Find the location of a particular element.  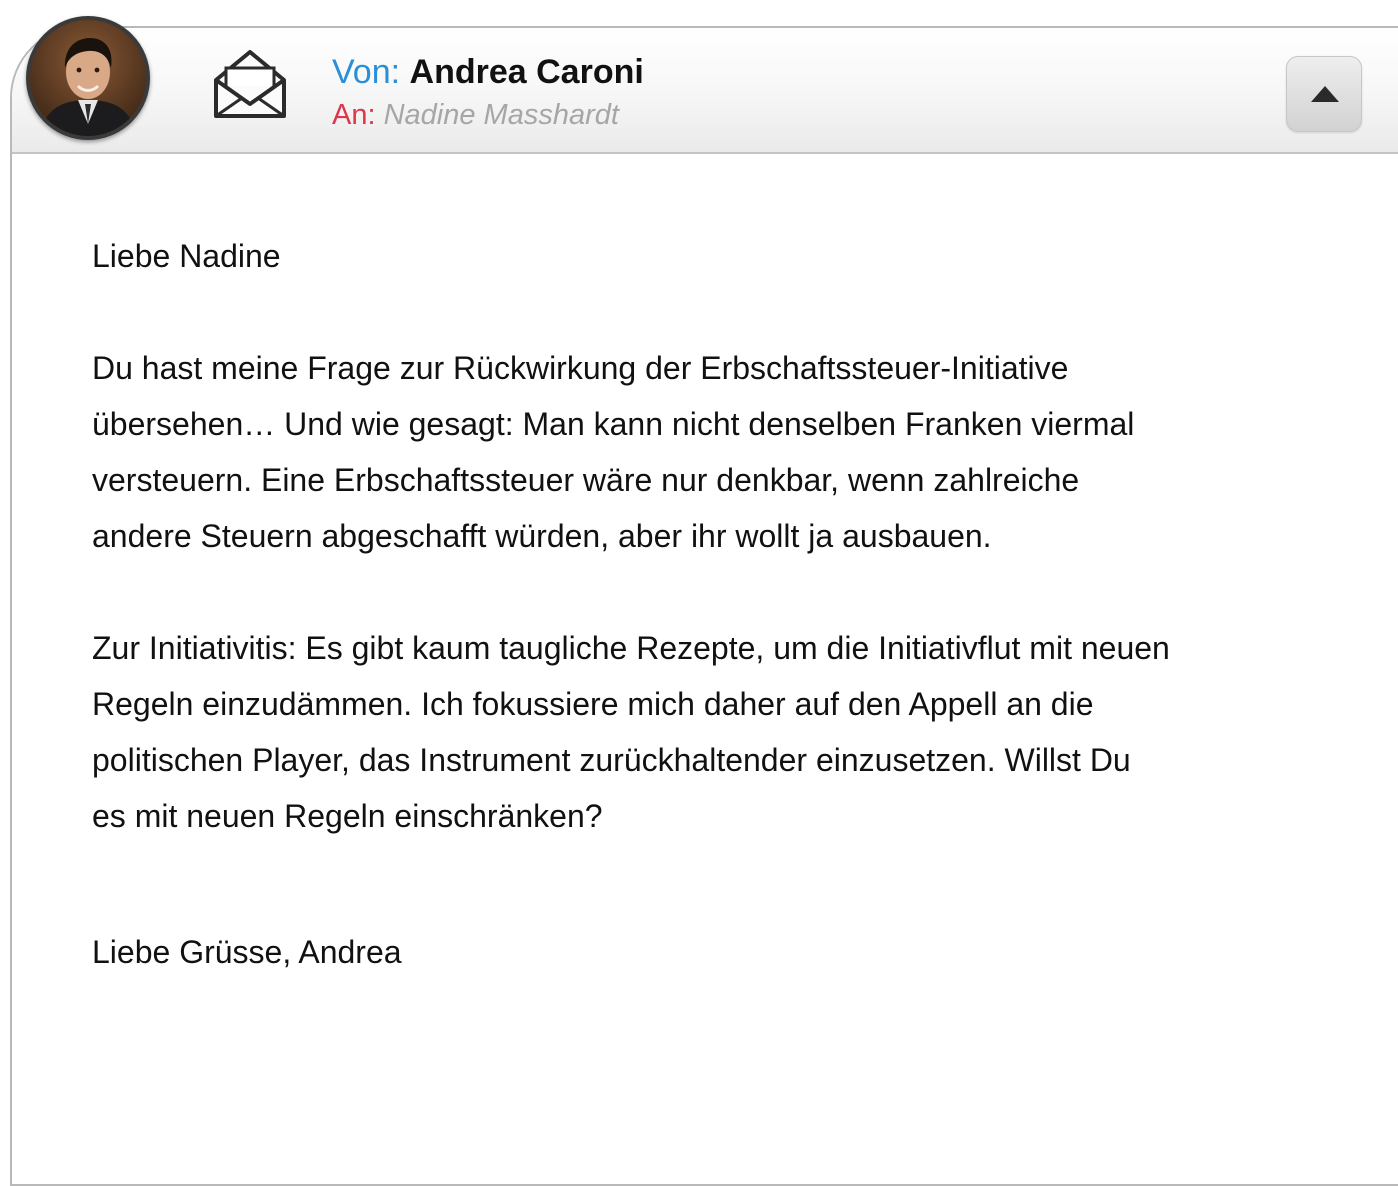

to-label: An: is located at coordinates (354, 115).